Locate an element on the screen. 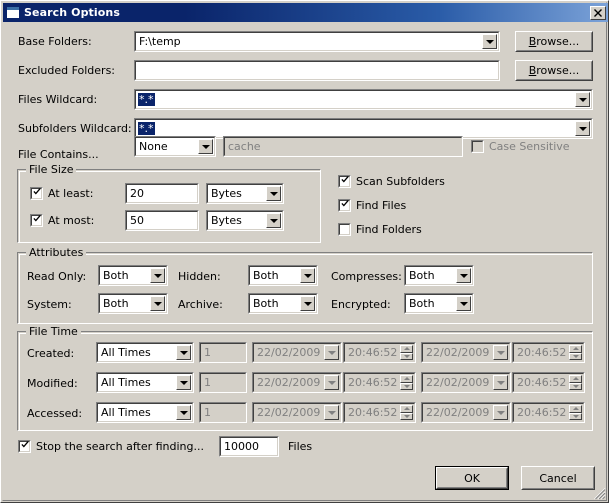 The height and width of the screenshot is (503, 609). modified-date-from-picker: 22/02/2009 is located at coordinates (297, 382).